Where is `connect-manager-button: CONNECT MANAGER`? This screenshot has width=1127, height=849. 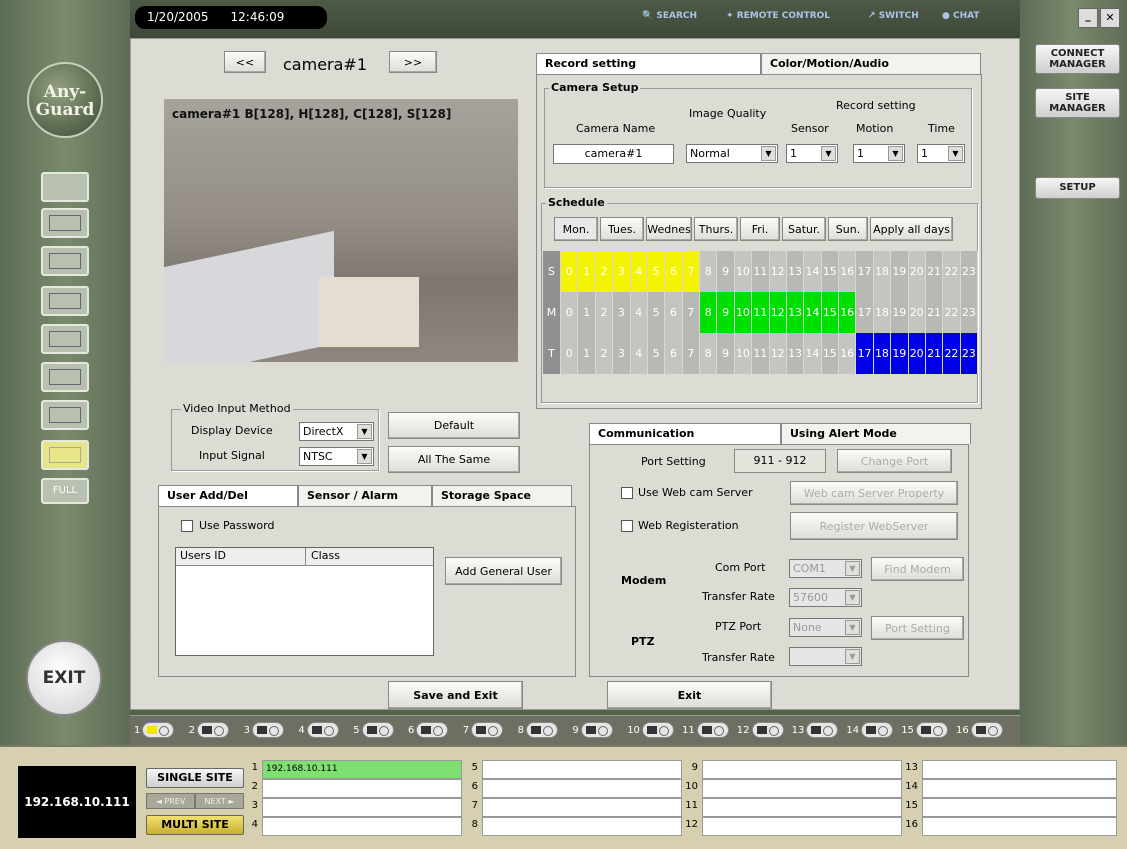 connect-manager-button: CONNECT MANAGER is located at coordinates (1077, 59).